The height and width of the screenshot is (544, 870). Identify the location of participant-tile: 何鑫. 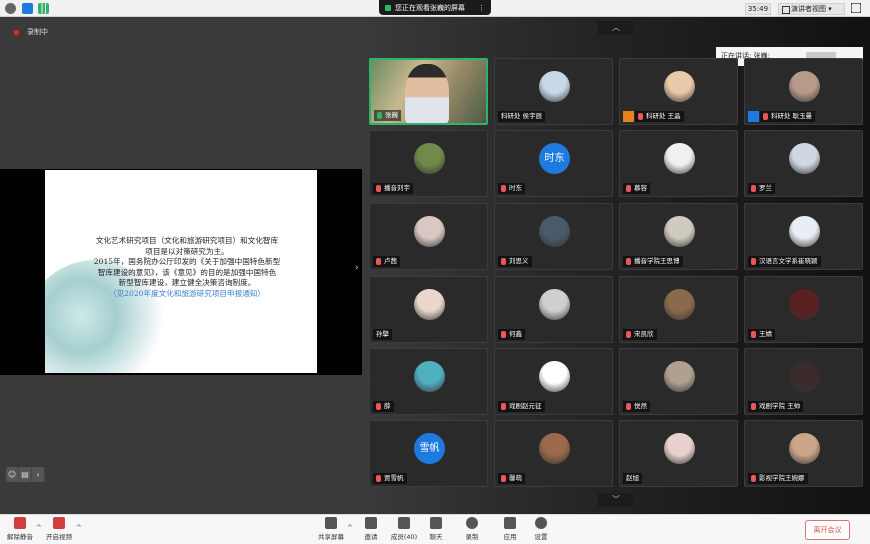
(553, 309).